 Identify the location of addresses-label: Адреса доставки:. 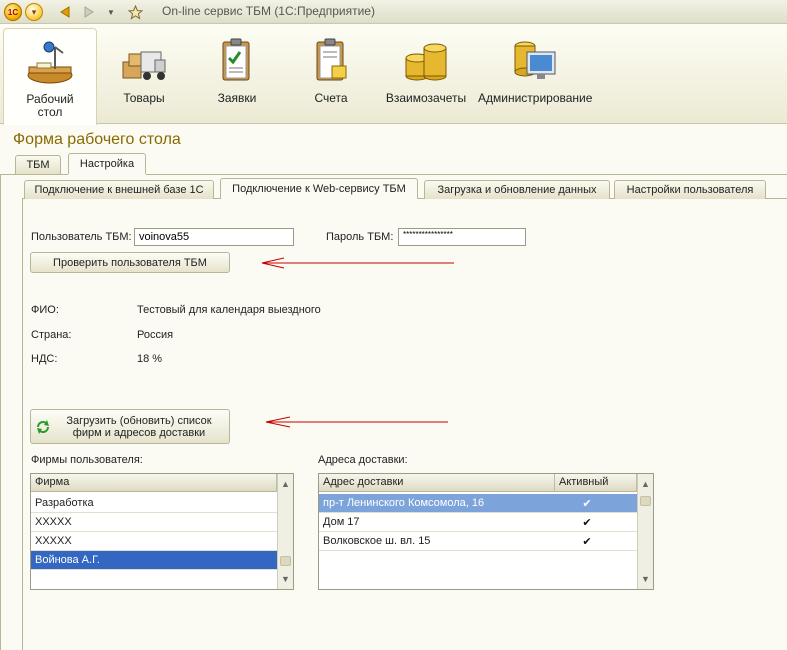
(363, 460).